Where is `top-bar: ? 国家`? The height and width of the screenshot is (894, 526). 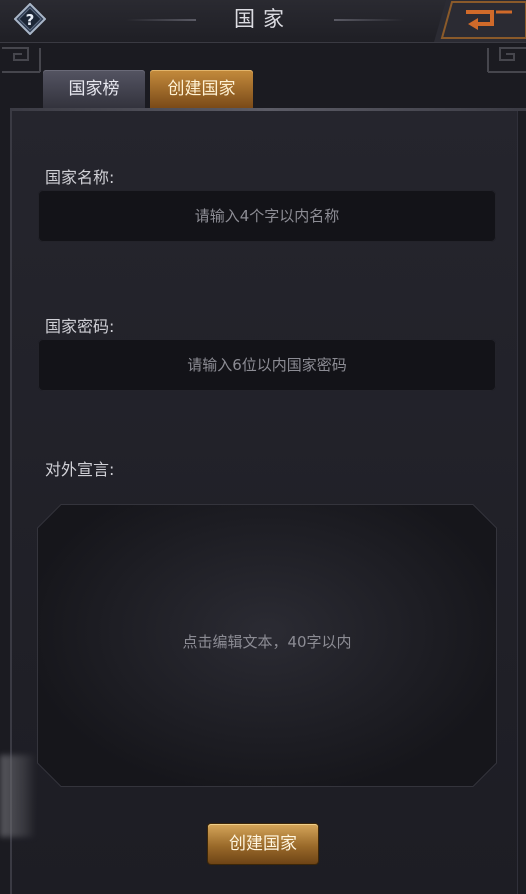
top-bar: ? 国家 is located at coordinates (263, 21).